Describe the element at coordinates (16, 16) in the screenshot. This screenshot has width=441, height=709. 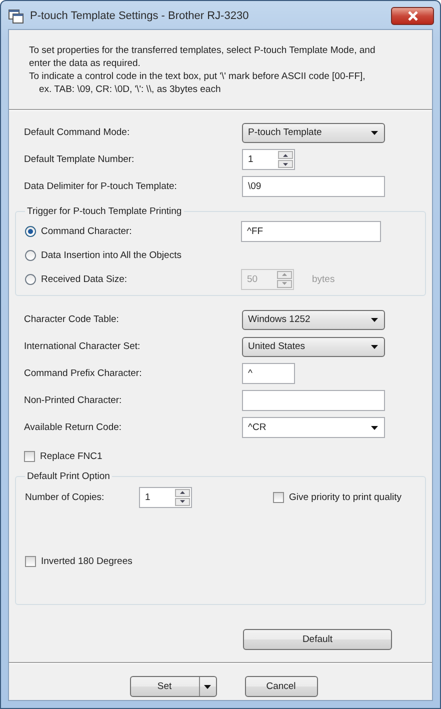
I see `window-icon` at that location.